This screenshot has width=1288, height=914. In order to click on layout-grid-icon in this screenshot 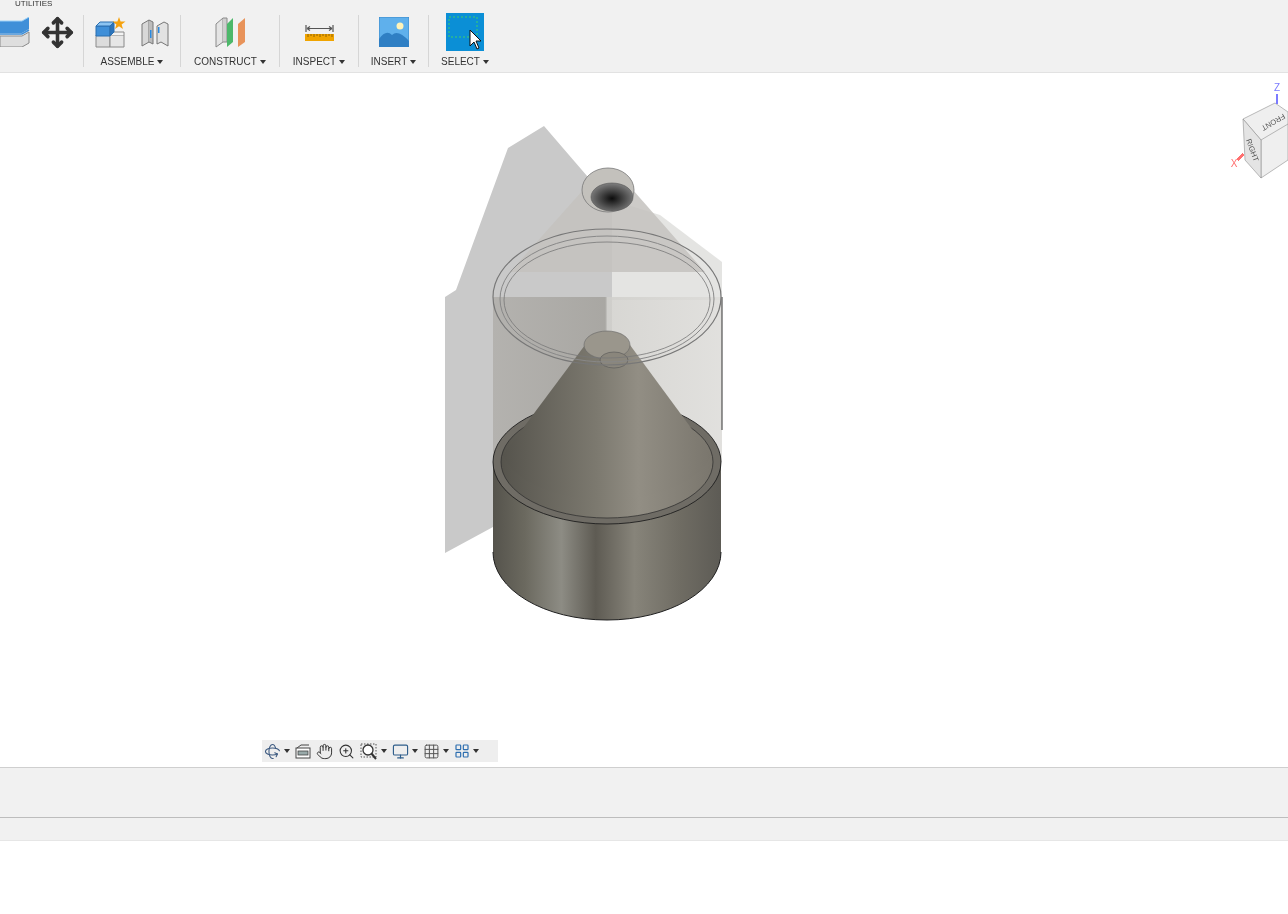, I will do `click(462, 751)`.